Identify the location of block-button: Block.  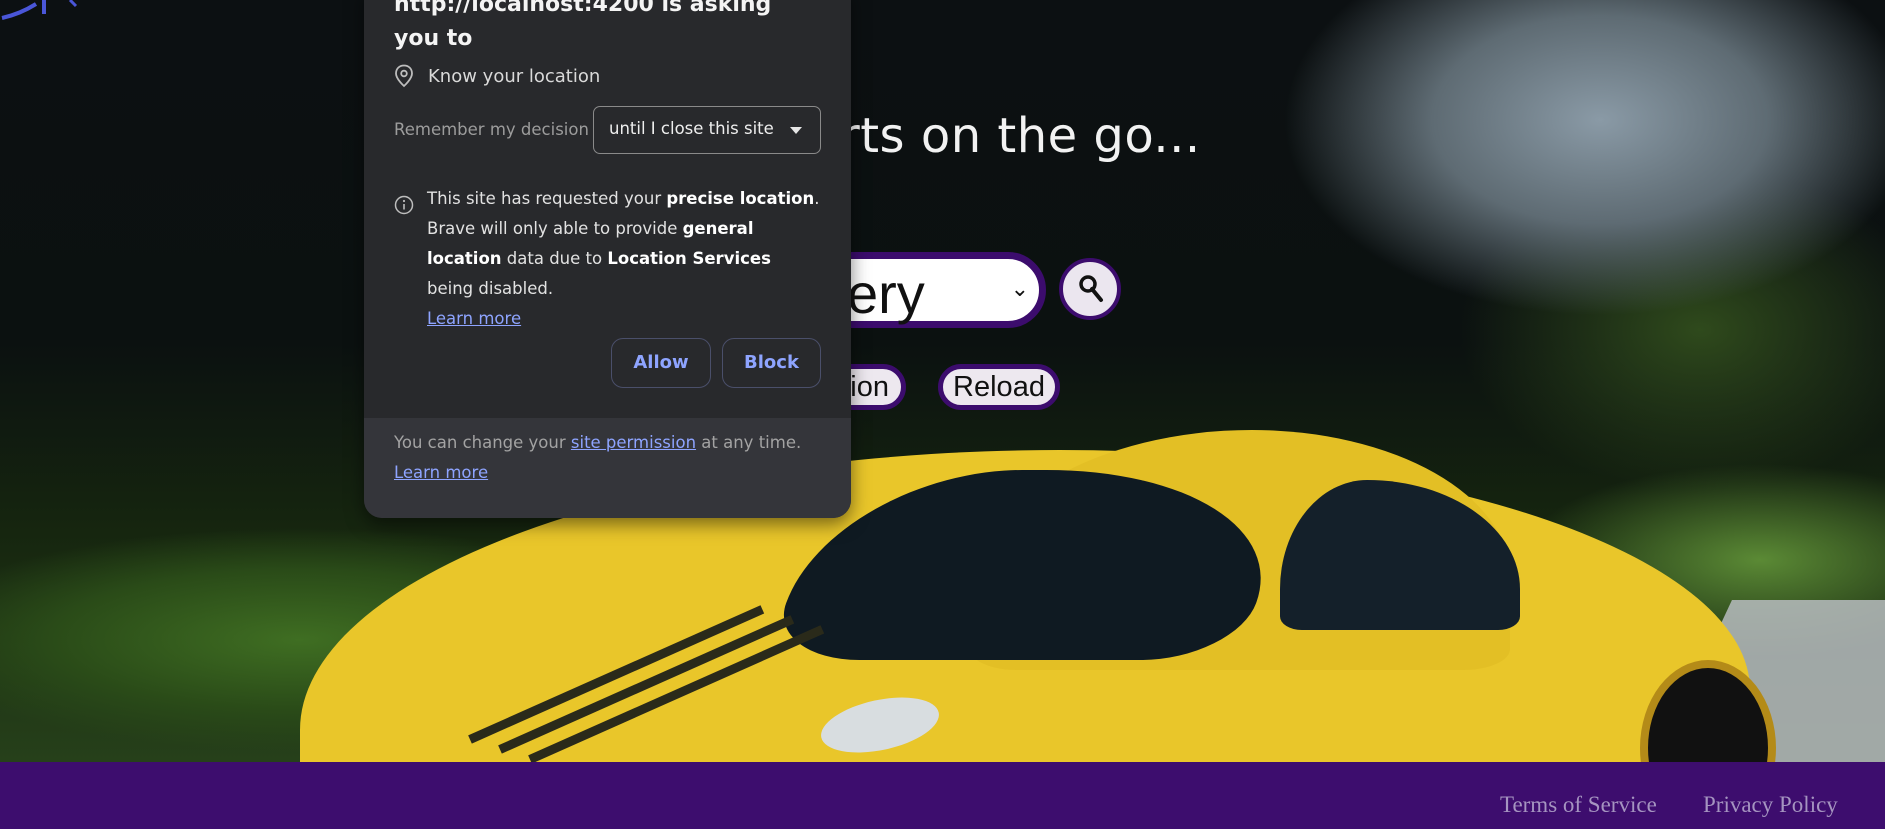
(771, 363).